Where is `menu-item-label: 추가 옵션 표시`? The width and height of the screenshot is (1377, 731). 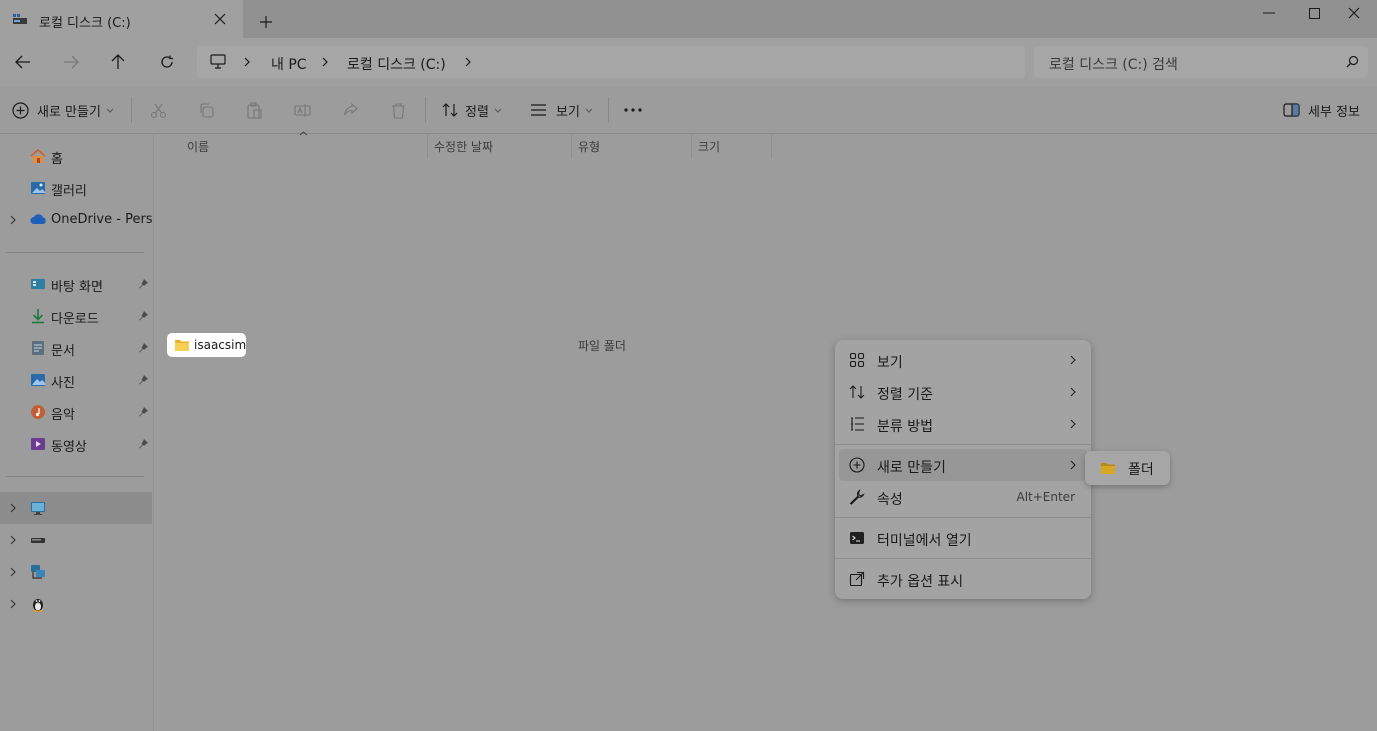 menu-item-label: 추가 옵션 표시 is located at coordinates (920, 582).